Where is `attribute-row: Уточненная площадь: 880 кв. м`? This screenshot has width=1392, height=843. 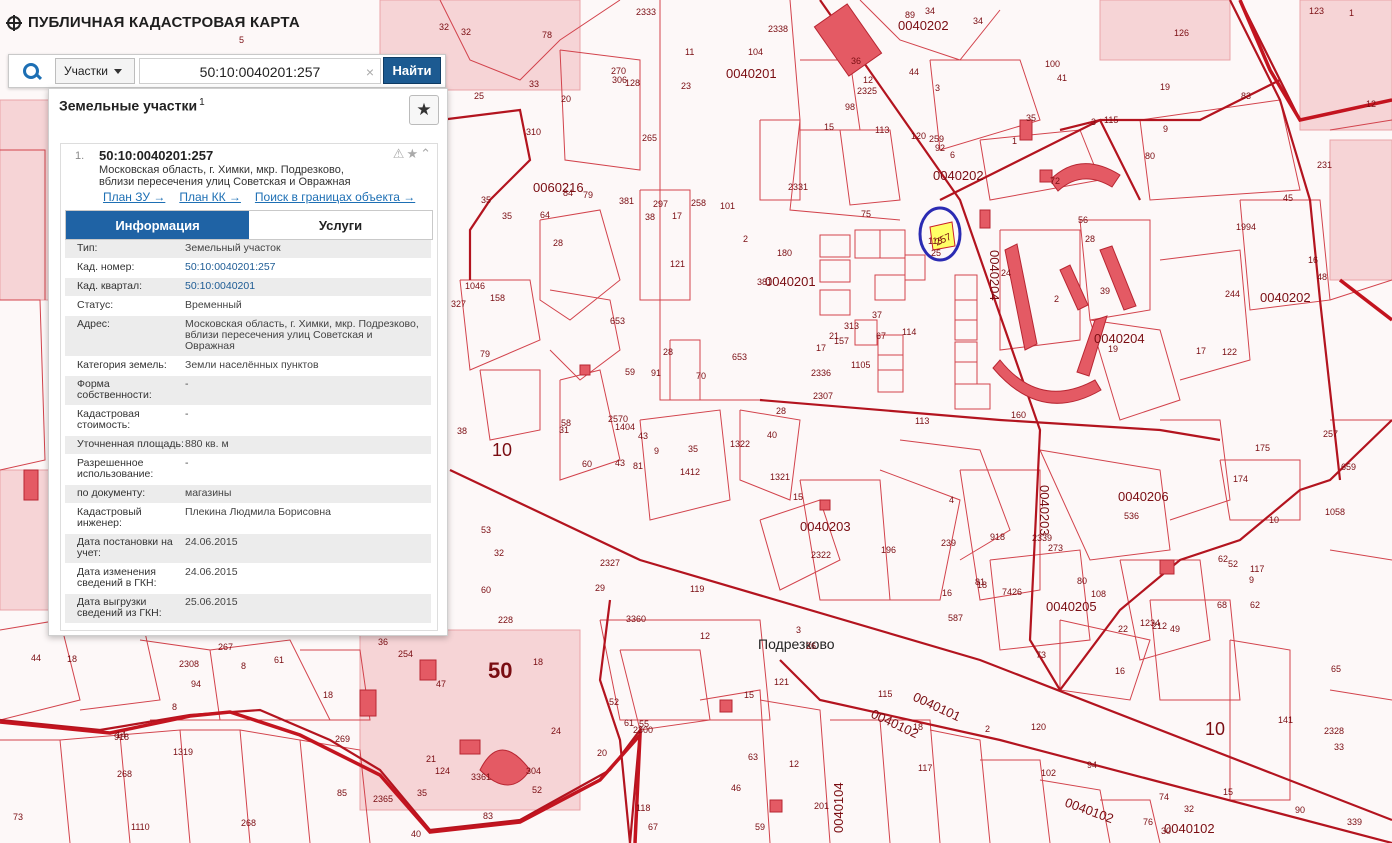
attribute-row: Уточненная площадь: 880 кв. м is located at coordinates (248, 445).